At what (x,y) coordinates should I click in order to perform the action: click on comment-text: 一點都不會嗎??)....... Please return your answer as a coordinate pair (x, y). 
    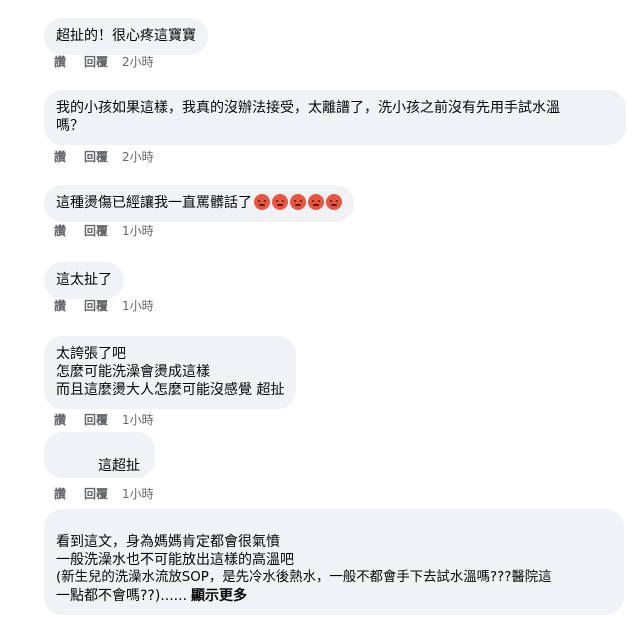
    Looking at the image, I should click on (122, 596).